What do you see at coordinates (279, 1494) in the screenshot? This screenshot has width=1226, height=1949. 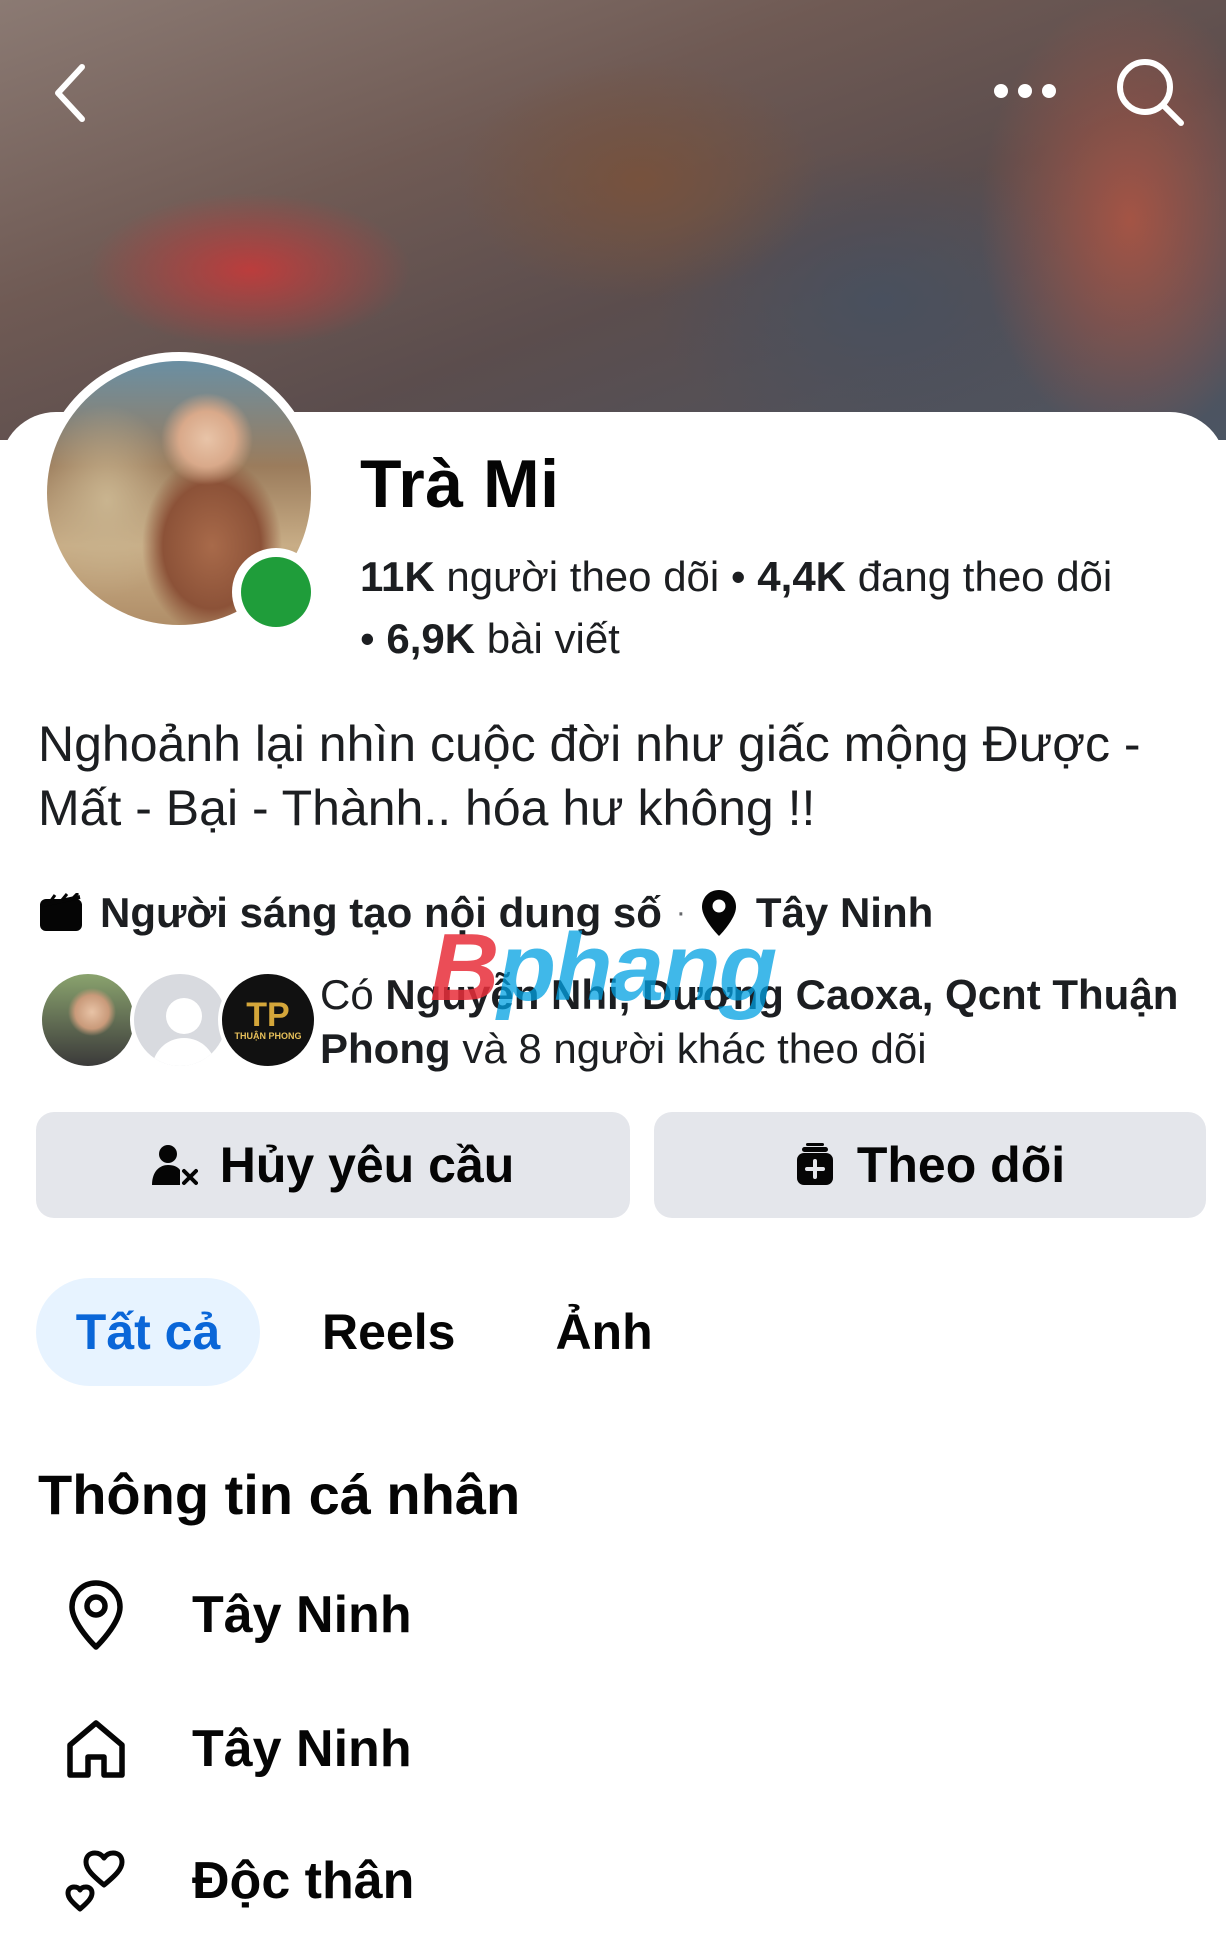 I see `about-section-title: Thông tin cá nhân` at bounding box center [279, 1494].